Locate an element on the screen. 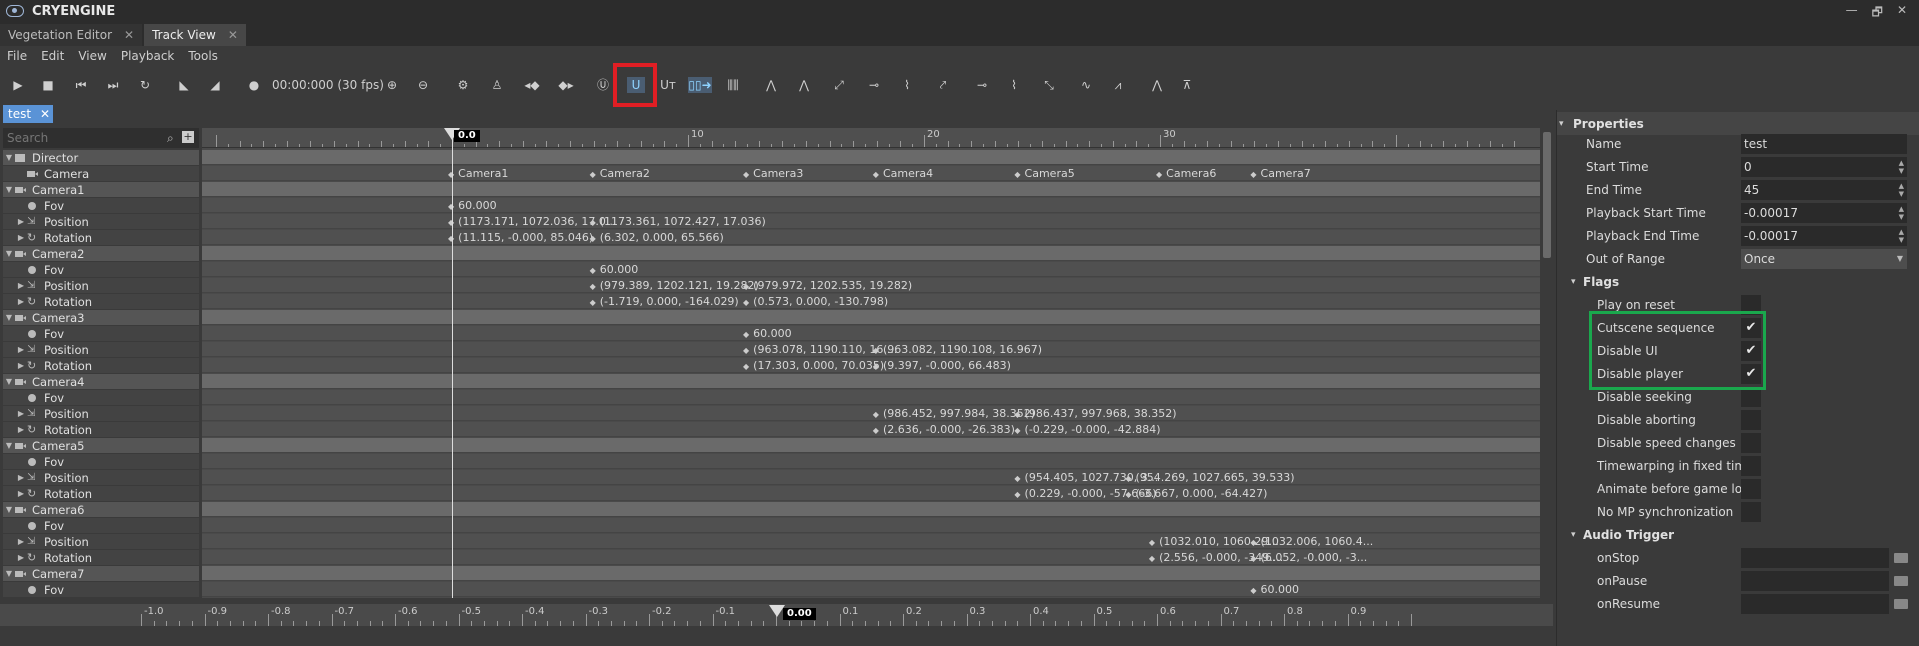 This screenshot has height=646, width=1919. playhead is located at coordinates (452, 363).